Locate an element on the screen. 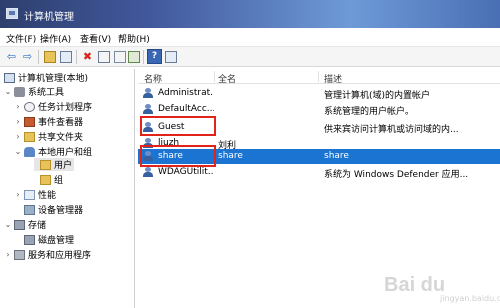 Image resolution: width=500 pixels, height=308 pixels. tree-node-label: 本地用户和组 is located at coordinates (65, 153).